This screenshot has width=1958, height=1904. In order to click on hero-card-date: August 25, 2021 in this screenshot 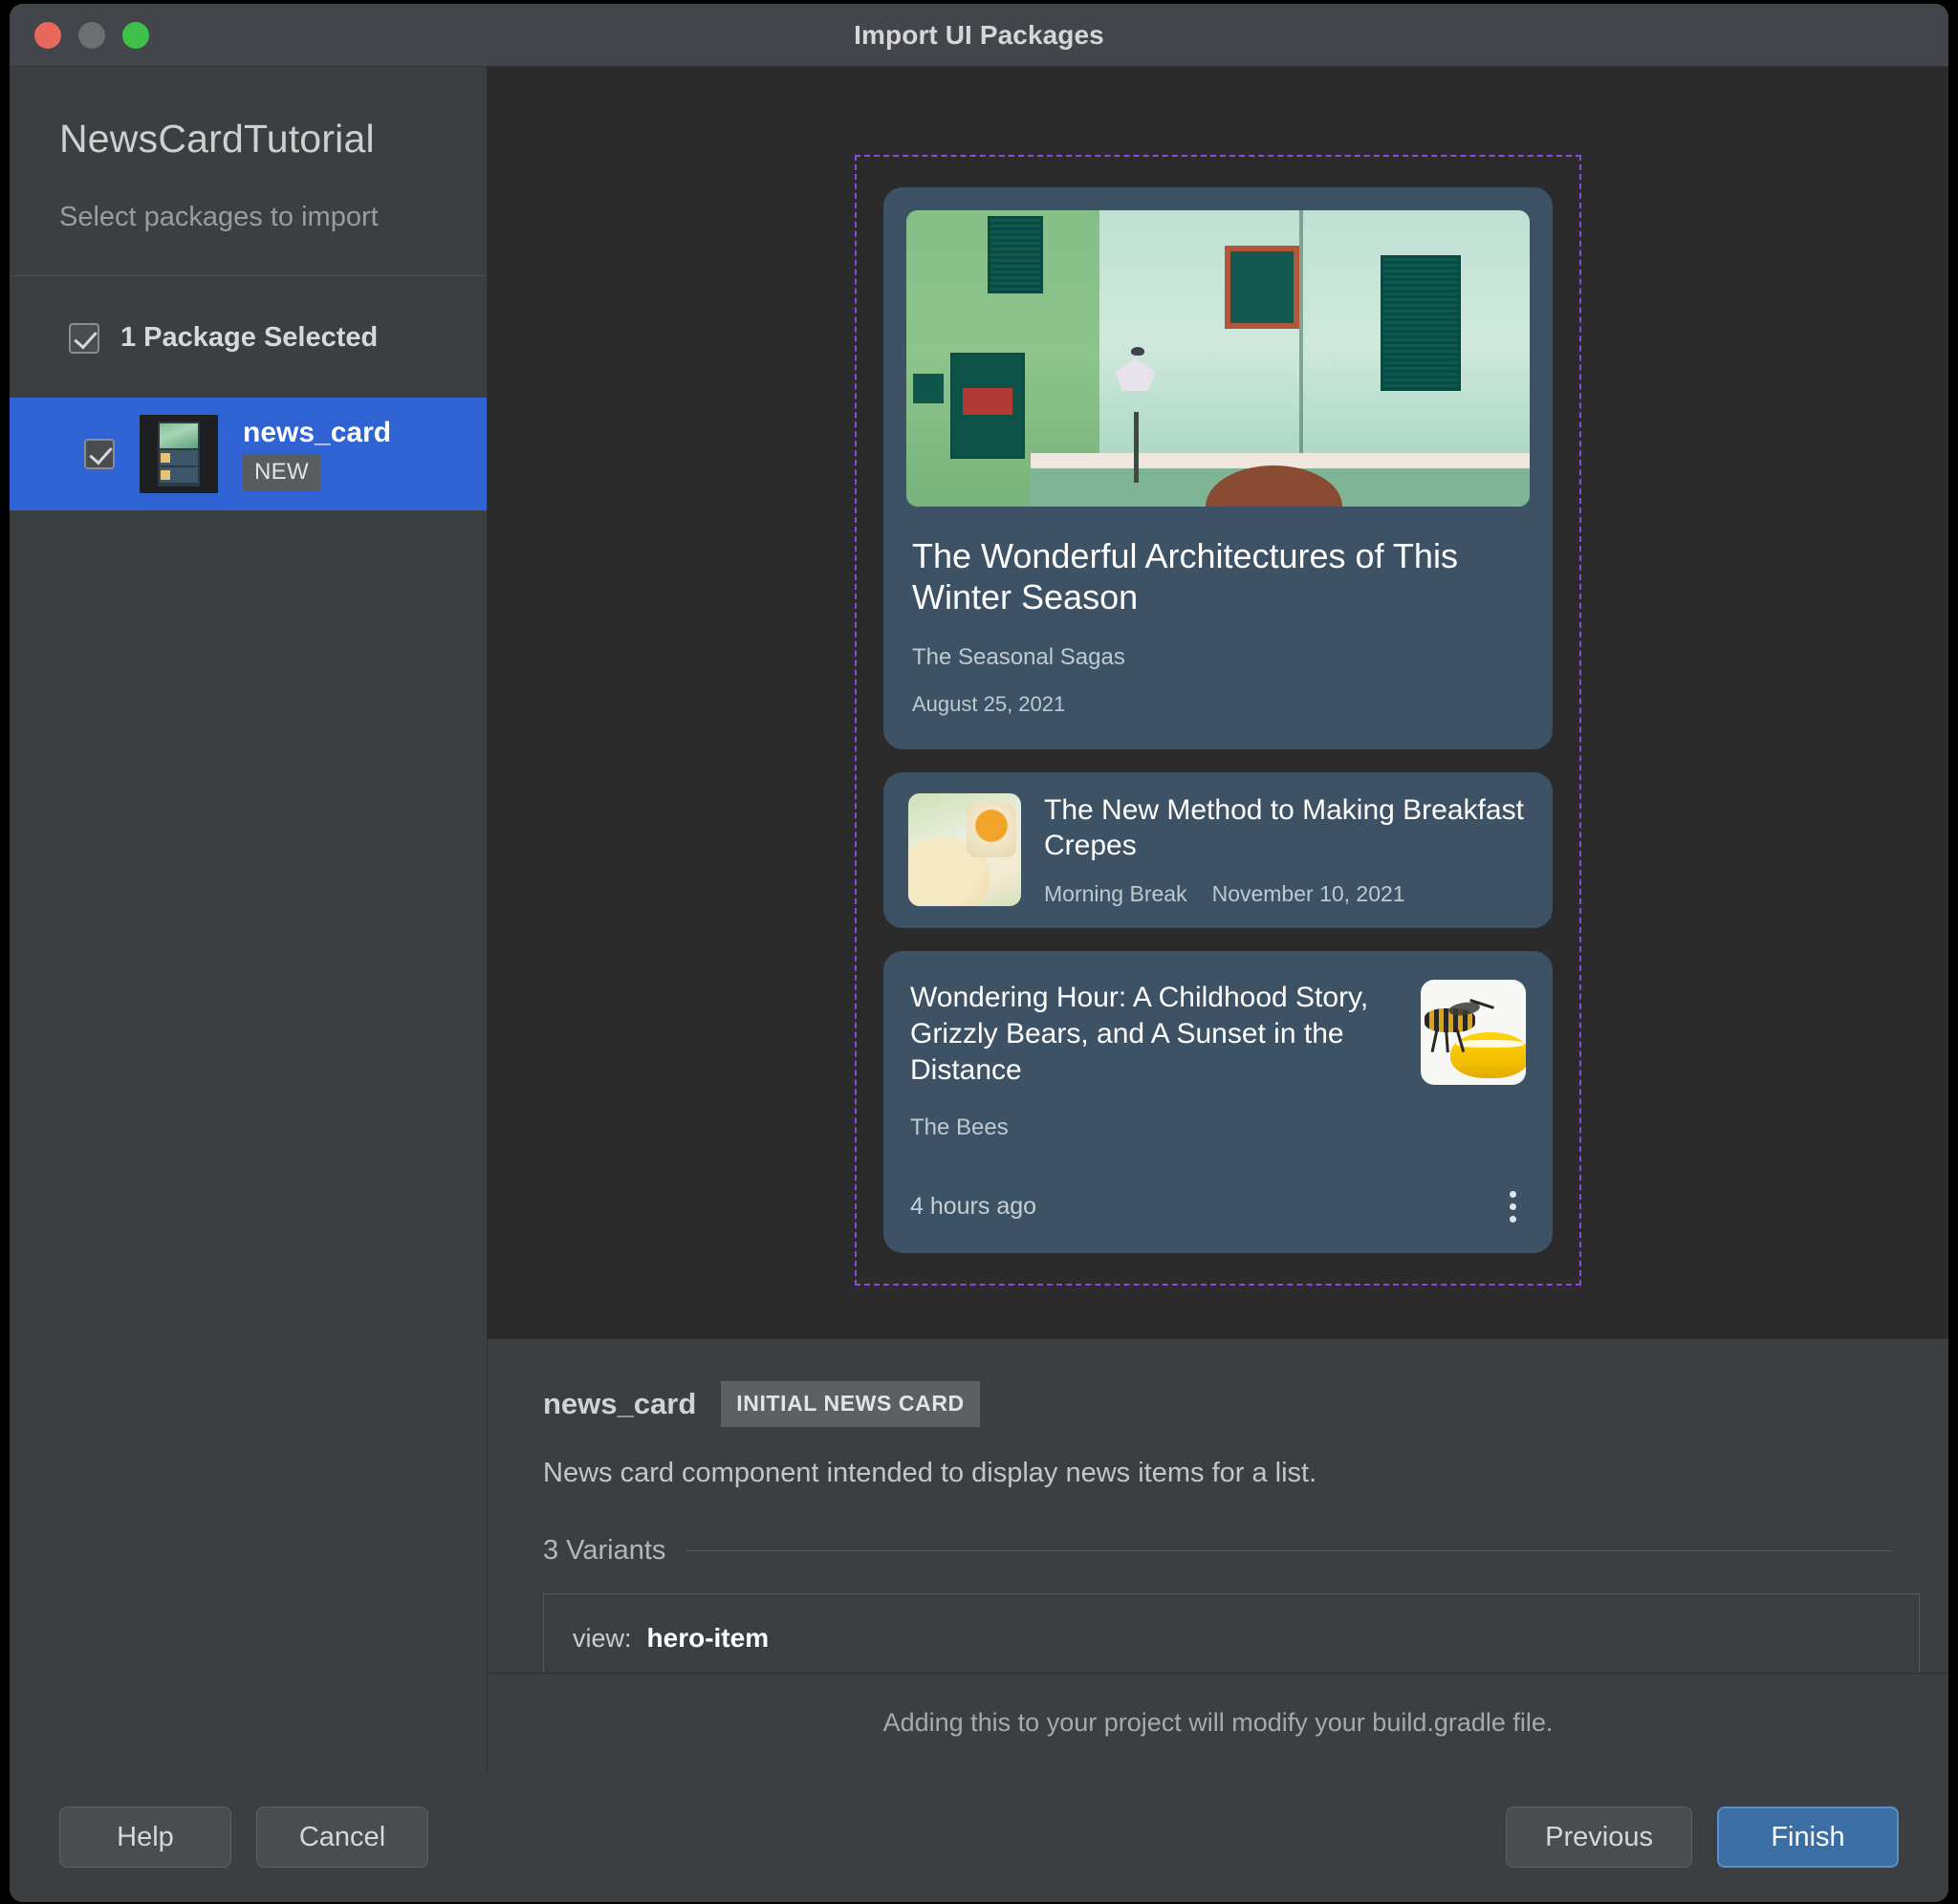, I will do `click(989, 704)`.